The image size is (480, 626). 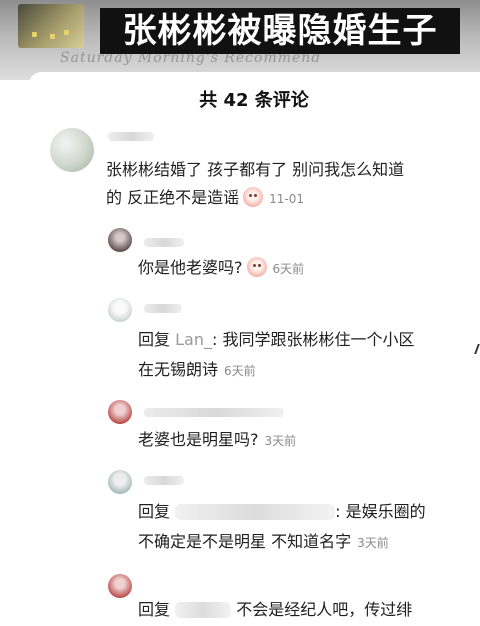 I want to click on video-headline: 张彬彬被曝隐婚生子, so click(x=280, y=31).